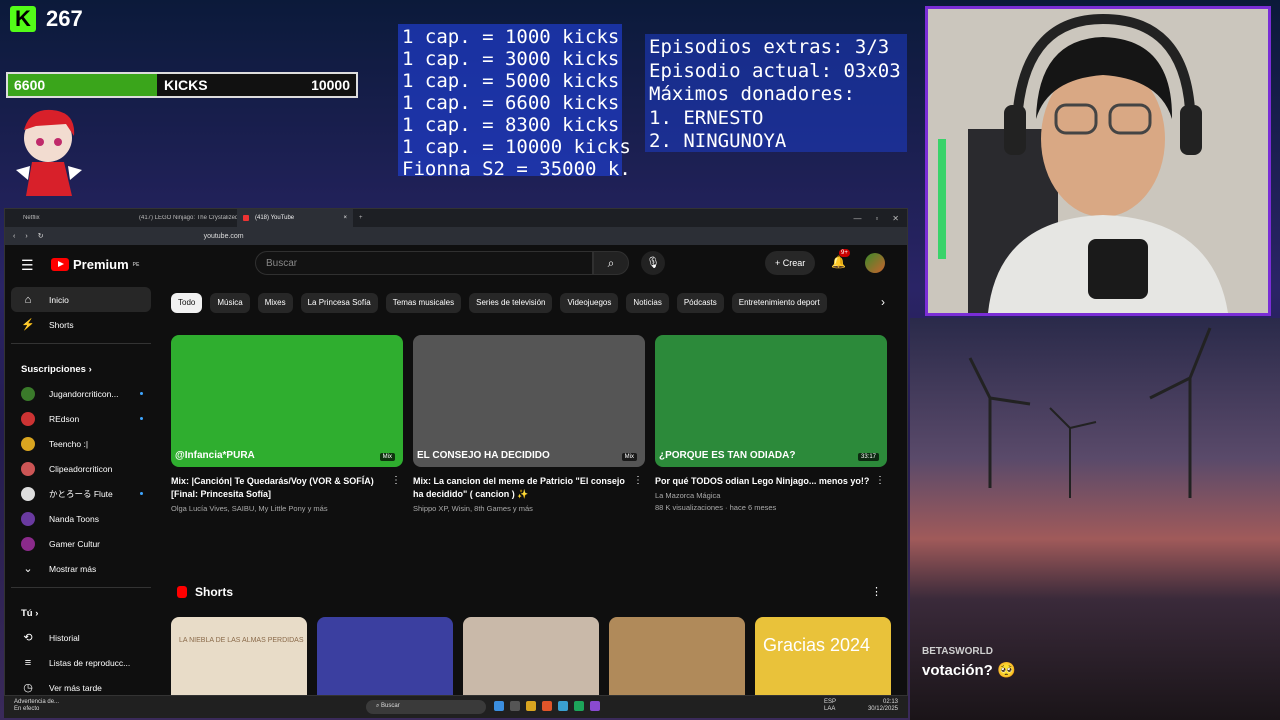  What do you see at coordinates (41, 236) in the screenshot?
I see `reload-icon: ↻` at bounding box center [41, 236].